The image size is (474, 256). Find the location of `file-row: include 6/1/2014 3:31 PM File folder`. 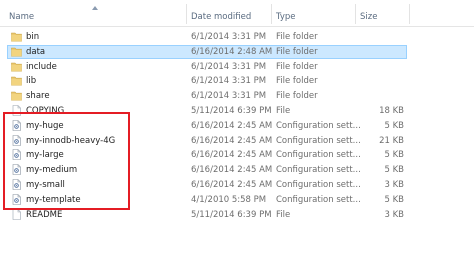

file-row: include 6/1/2014 3:31 PM File folder is located at coordinates (237, 67).